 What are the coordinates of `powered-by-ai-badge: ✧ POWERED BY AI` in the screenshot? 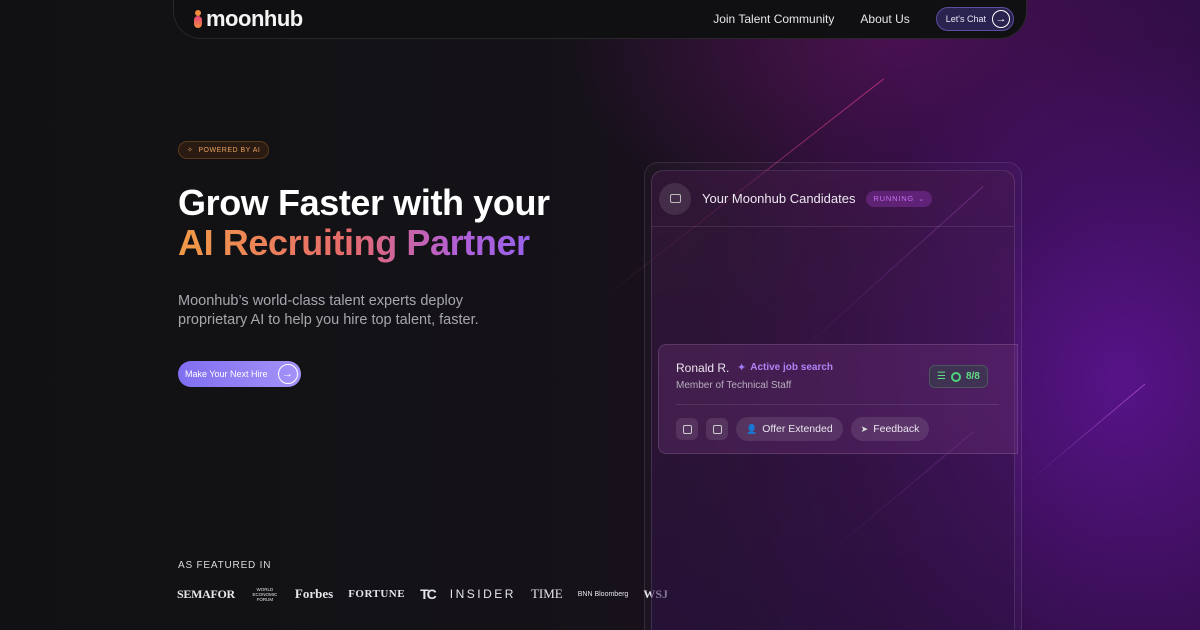 It's located at (224, 150).